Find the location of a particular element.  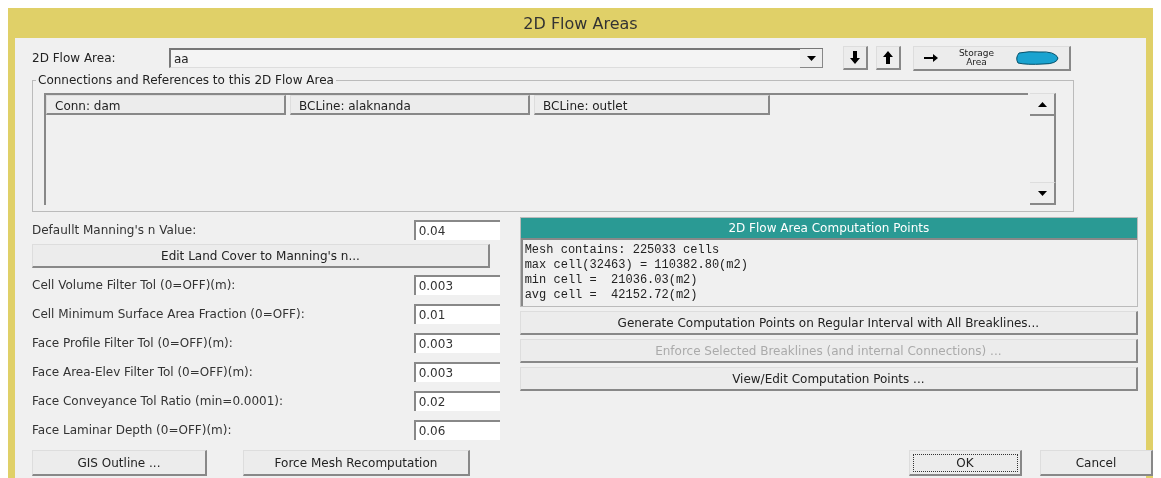

setting-label: Face Laminar Depth (0=OFF)(m): is located at coordinates (132, 429).